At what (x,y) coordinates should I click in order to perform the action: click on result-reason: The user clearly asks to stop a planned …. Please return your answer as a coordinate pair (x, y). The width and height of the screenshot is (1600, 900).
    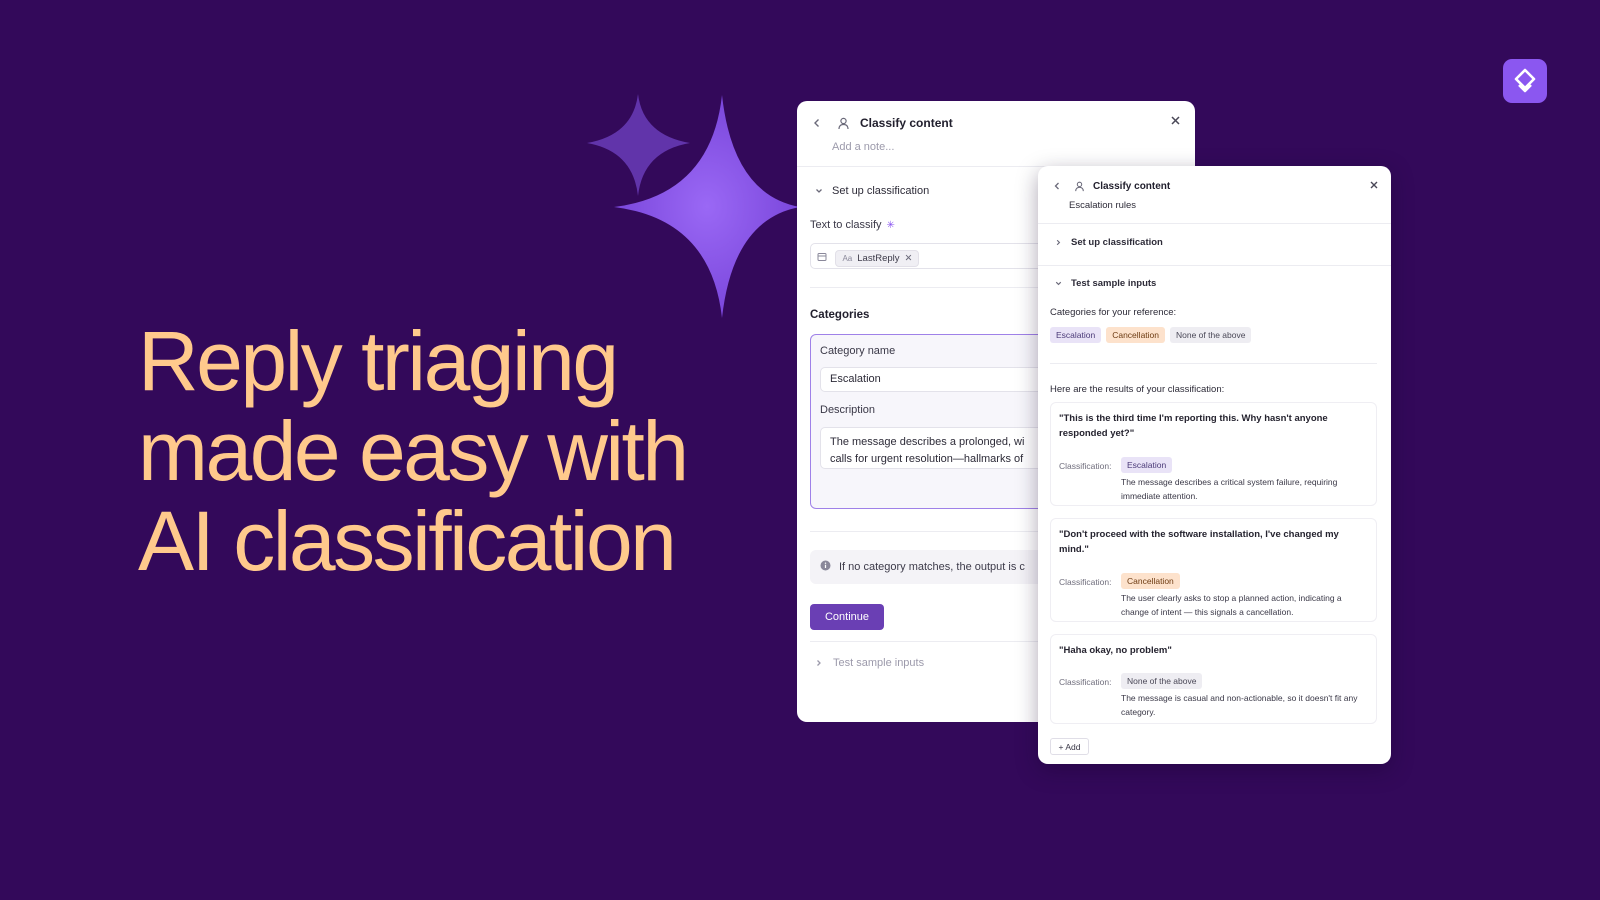
    Looking at the image, I should click on (1231, 605).